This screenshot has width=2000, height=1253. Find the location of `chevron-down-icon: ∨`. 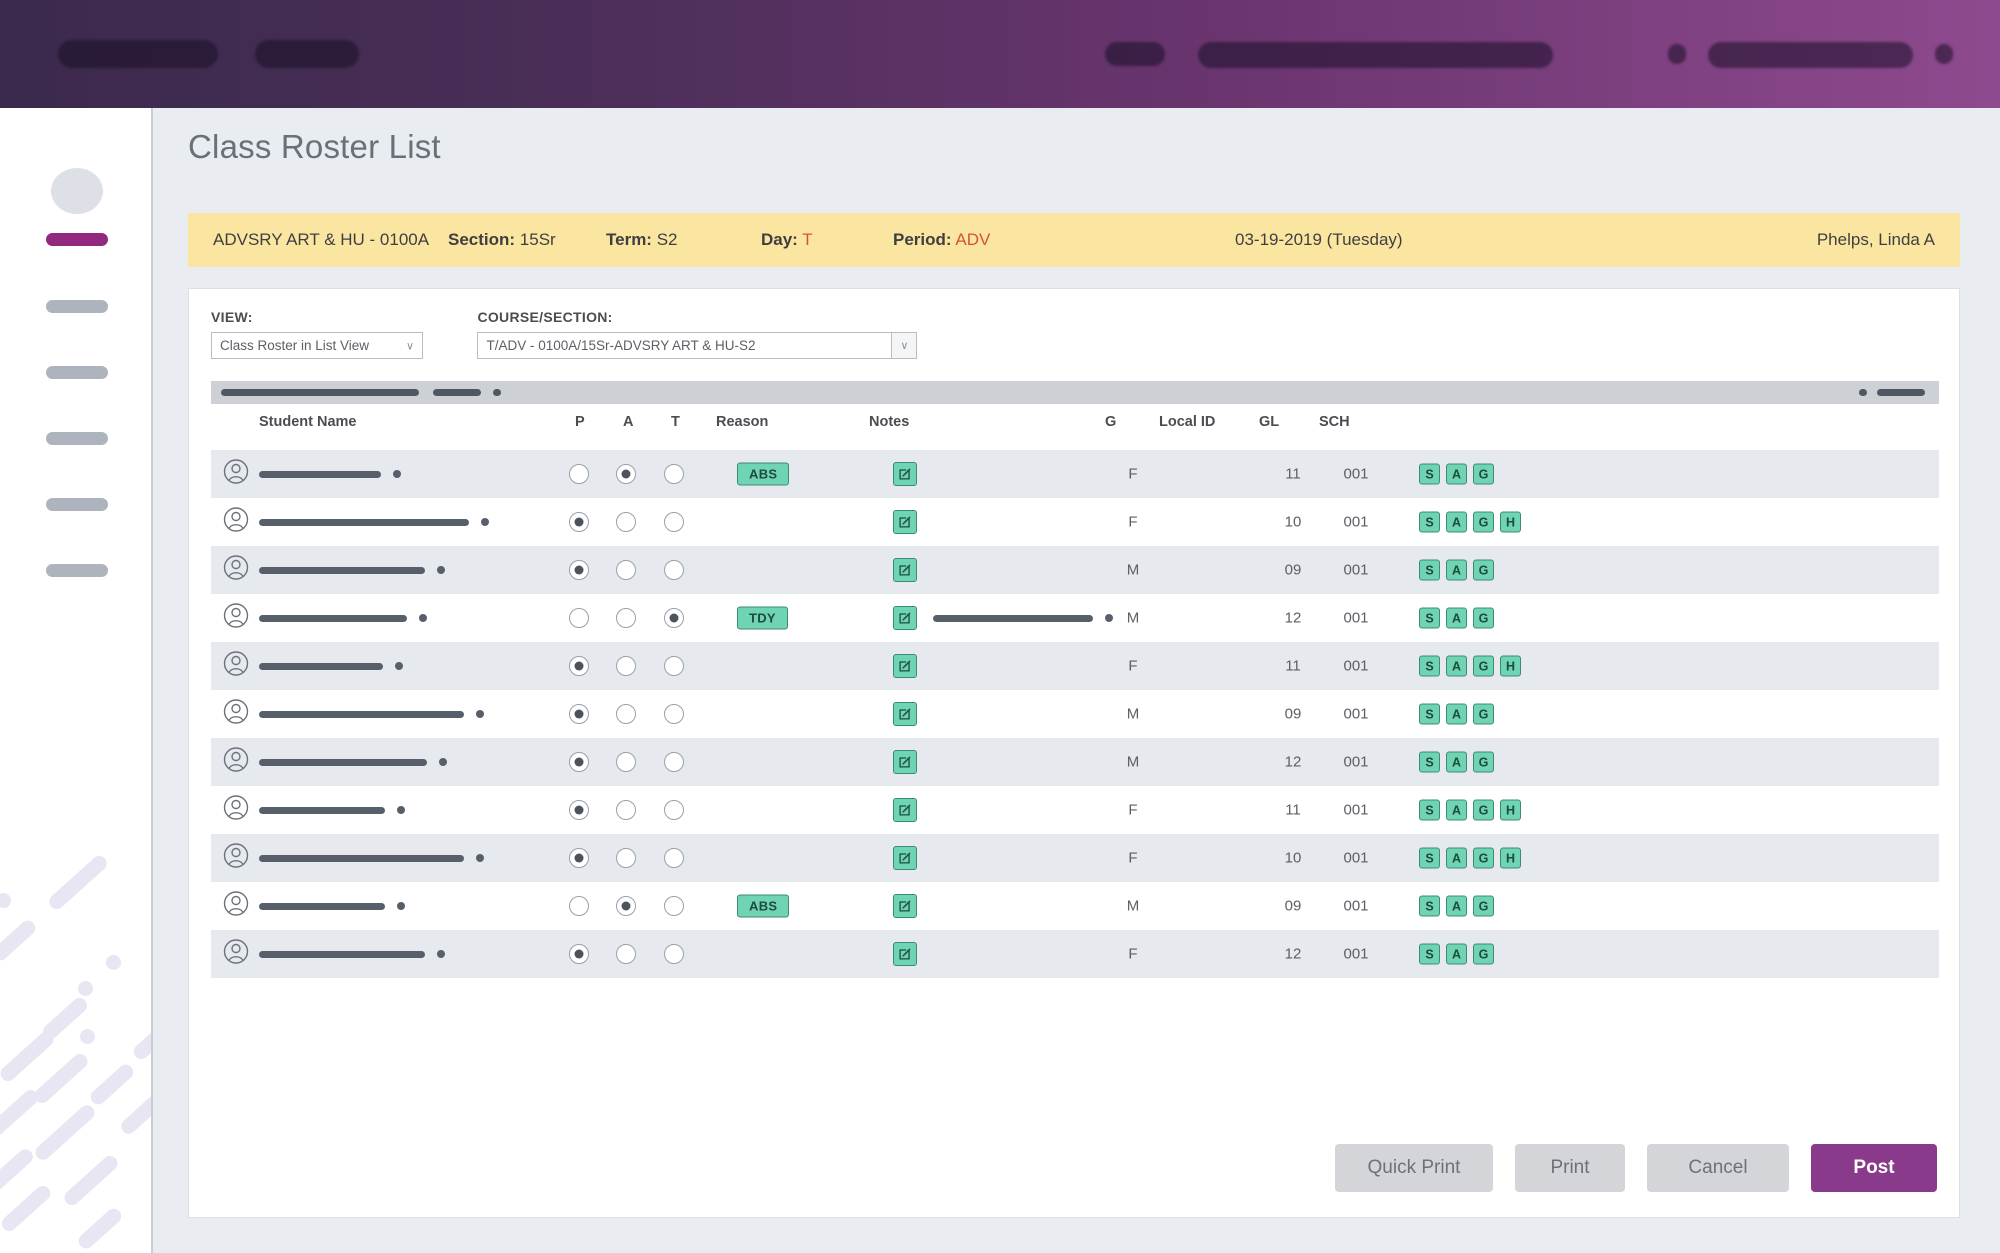

chevron-down-icon: ∨ is located at coordinates (904, 345).